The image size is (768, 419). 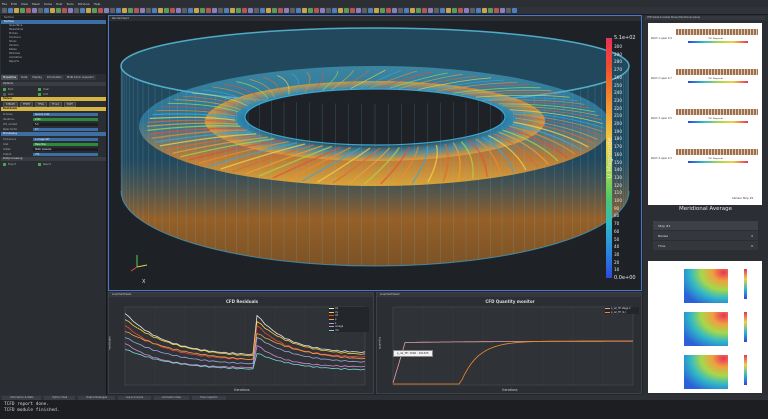 What do you see at coordinates (705, 245) in the screenshot?
I see `meridional-row: Time 0` at bounding box center [705, 245].